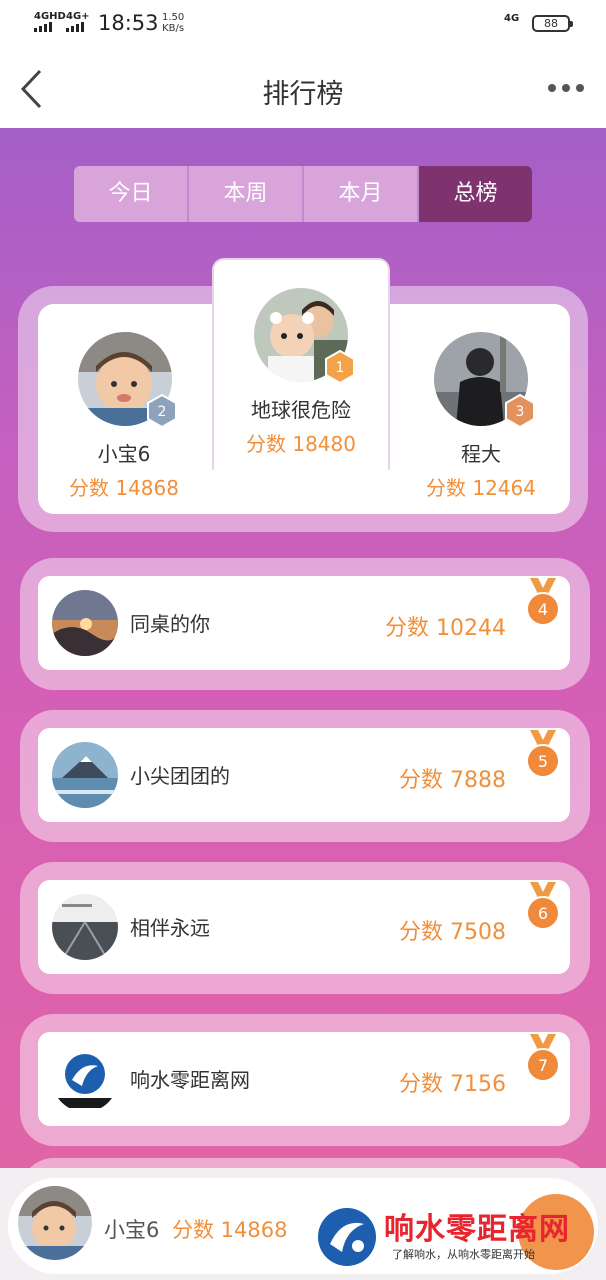 The image size is (606, 1280). I want to click on battery-level: 88, so click(551, 23).